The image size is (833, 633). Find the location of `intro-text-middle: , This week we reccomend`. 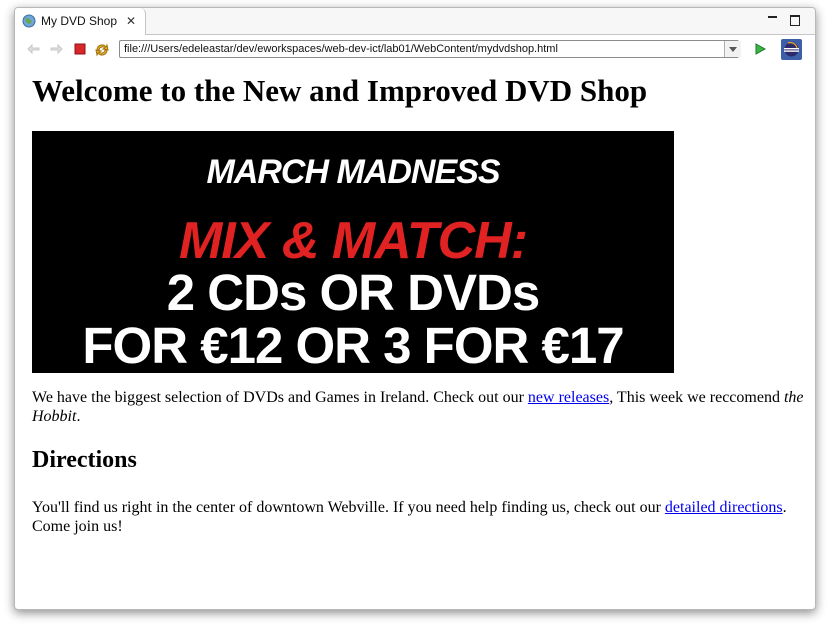

intro-text-middle: , This week we reccomend is located at coordinates (696, 397).